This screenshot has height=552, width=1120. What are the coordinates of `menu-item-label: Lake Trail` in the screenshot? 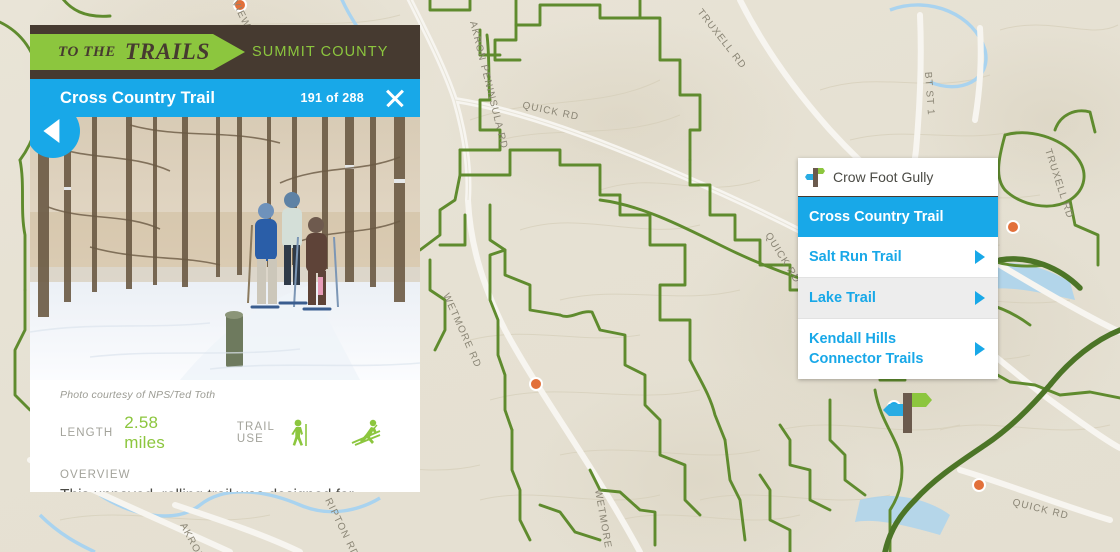 It's located at (842, 298).